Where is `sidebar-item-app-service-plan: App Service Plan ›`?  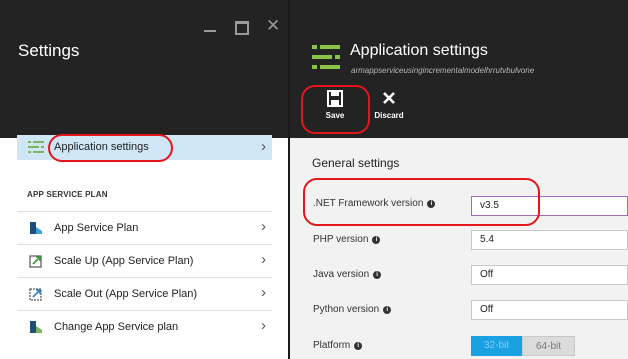
sidebar-item-app-service-plan: App Service Plan › is located at coordinates (144, 227).